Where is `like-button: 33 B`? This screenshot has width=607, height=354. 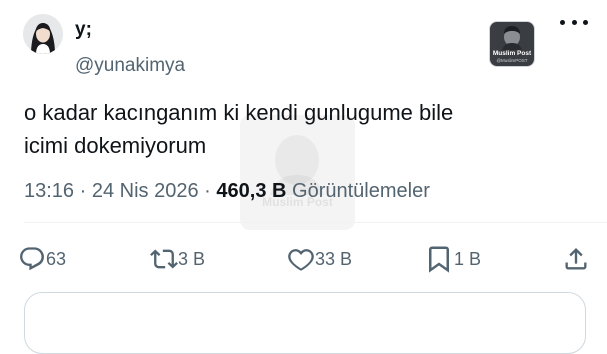
like-button: 33 B is located at coordinates (319, 259).